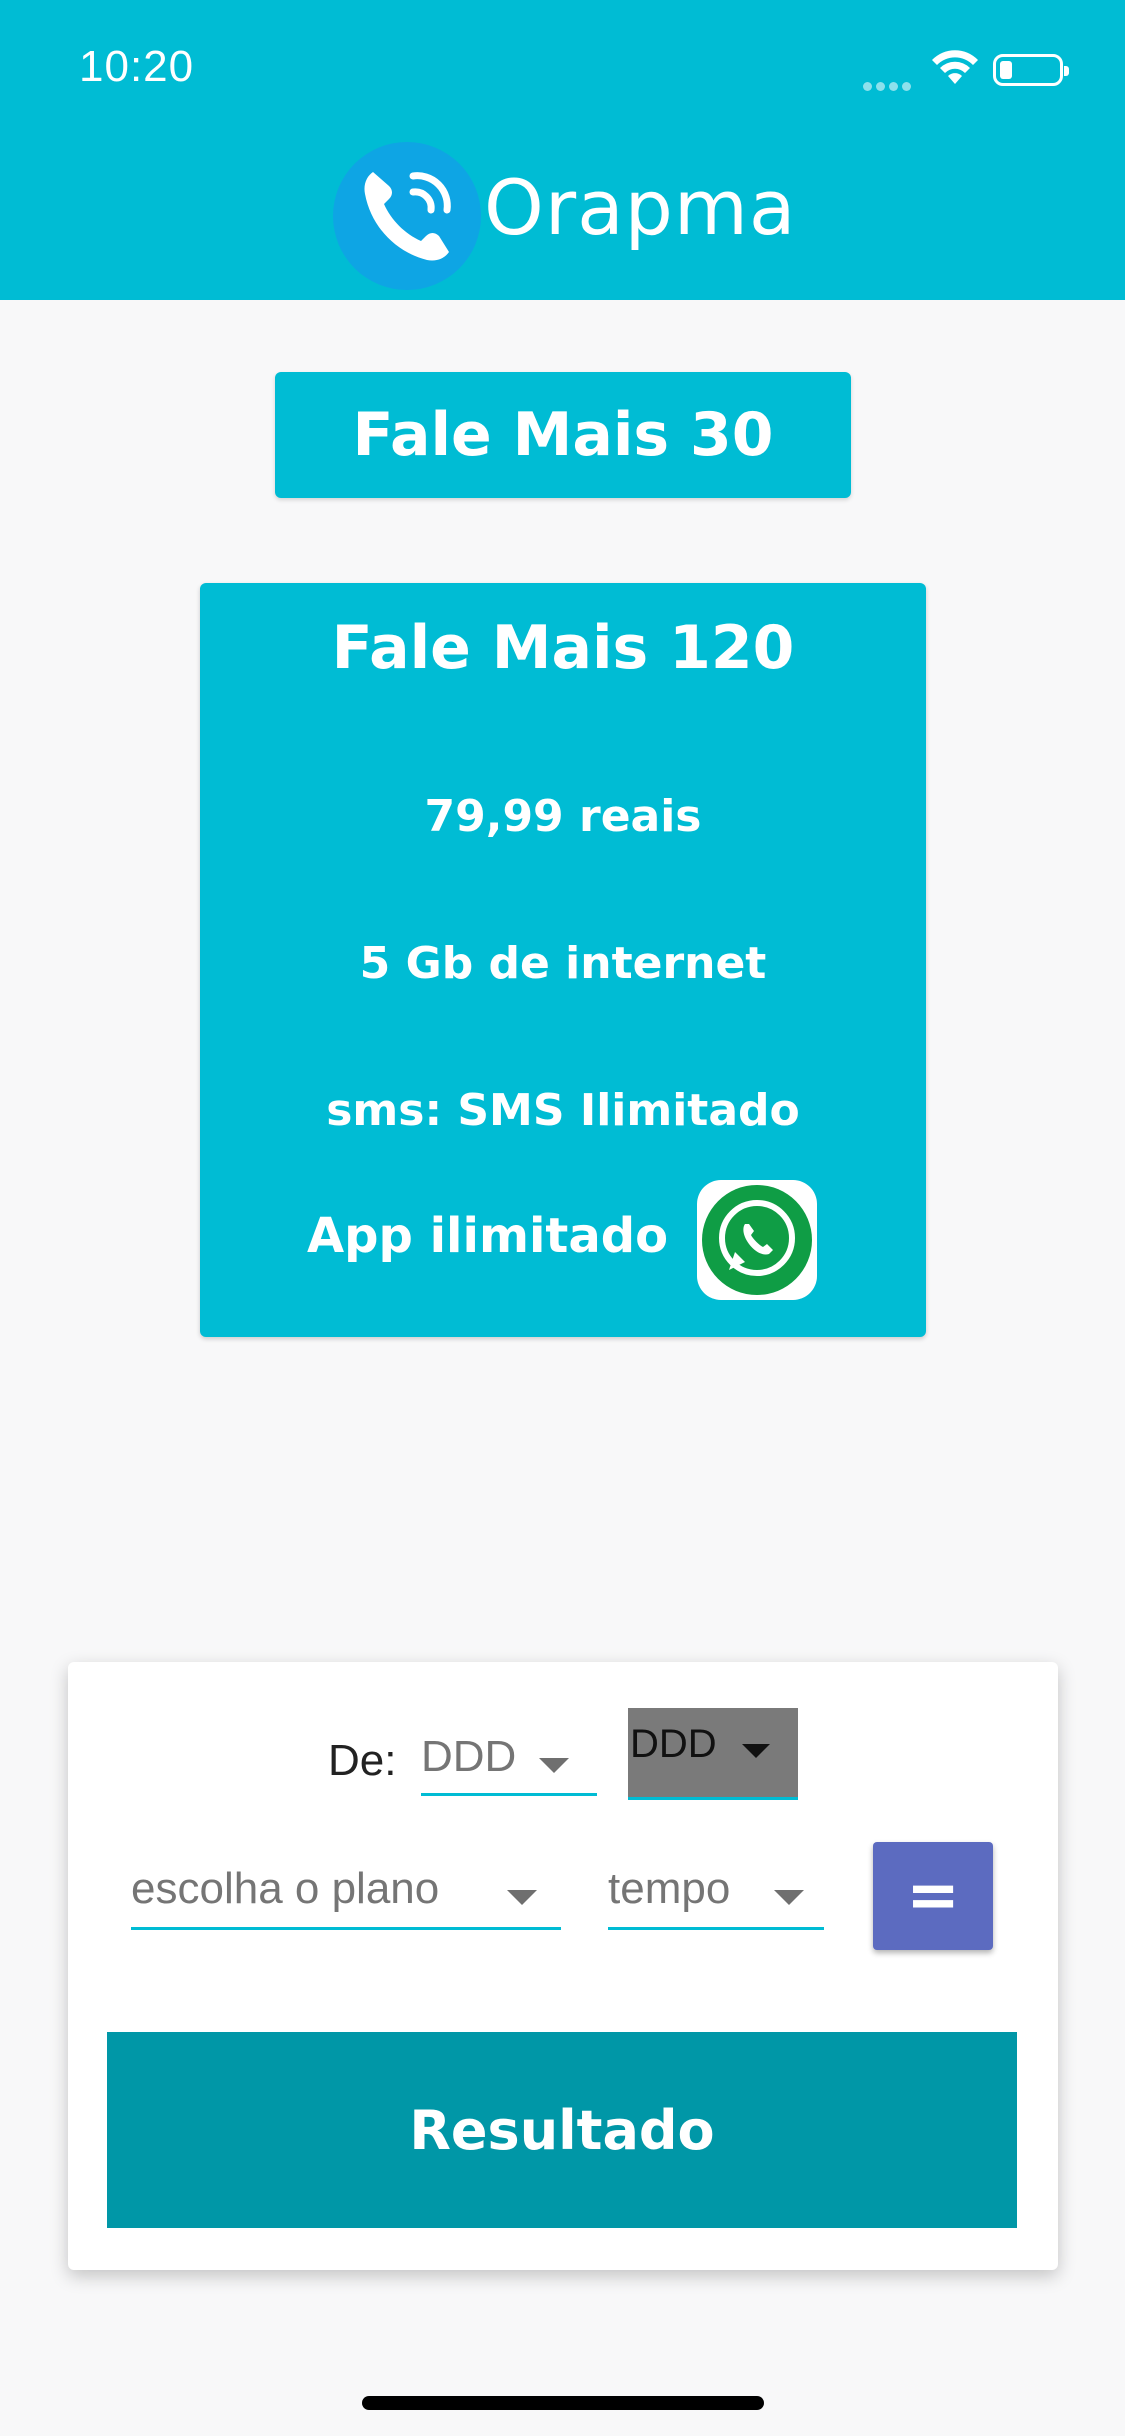  I want to click on status-indicators, so click(973, 68).